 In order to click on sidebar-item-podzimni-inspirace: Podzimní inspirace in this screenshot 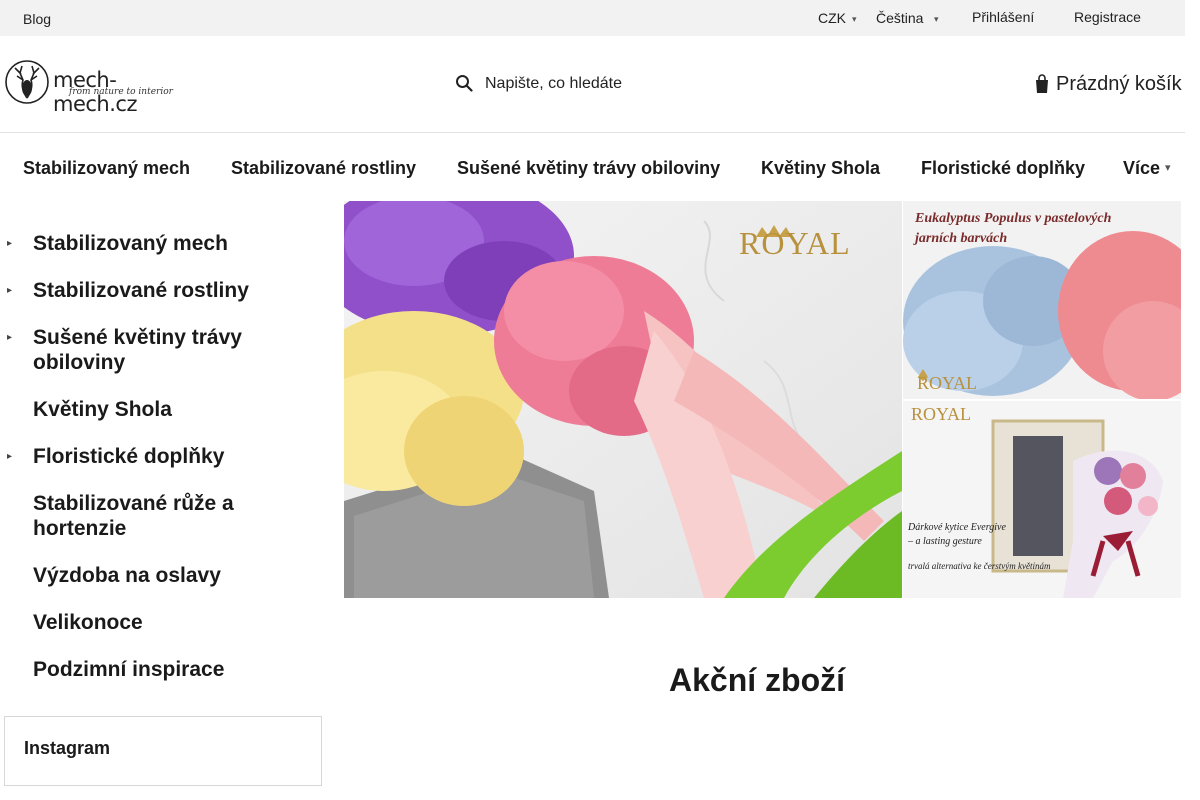, I will do `click(168, 669)`.